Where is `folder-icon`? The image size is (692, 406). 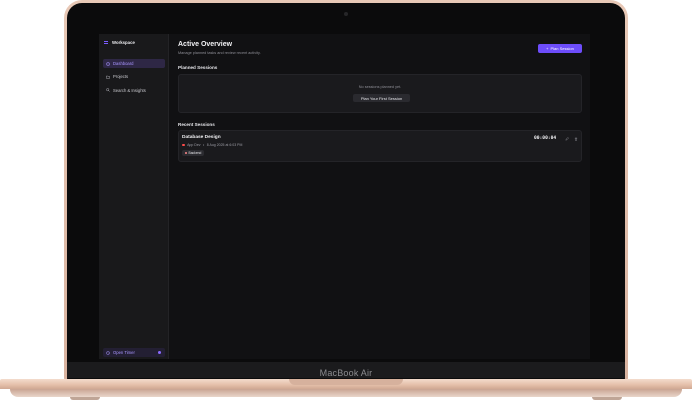 folder-icon is located at coordinates (108, 77).